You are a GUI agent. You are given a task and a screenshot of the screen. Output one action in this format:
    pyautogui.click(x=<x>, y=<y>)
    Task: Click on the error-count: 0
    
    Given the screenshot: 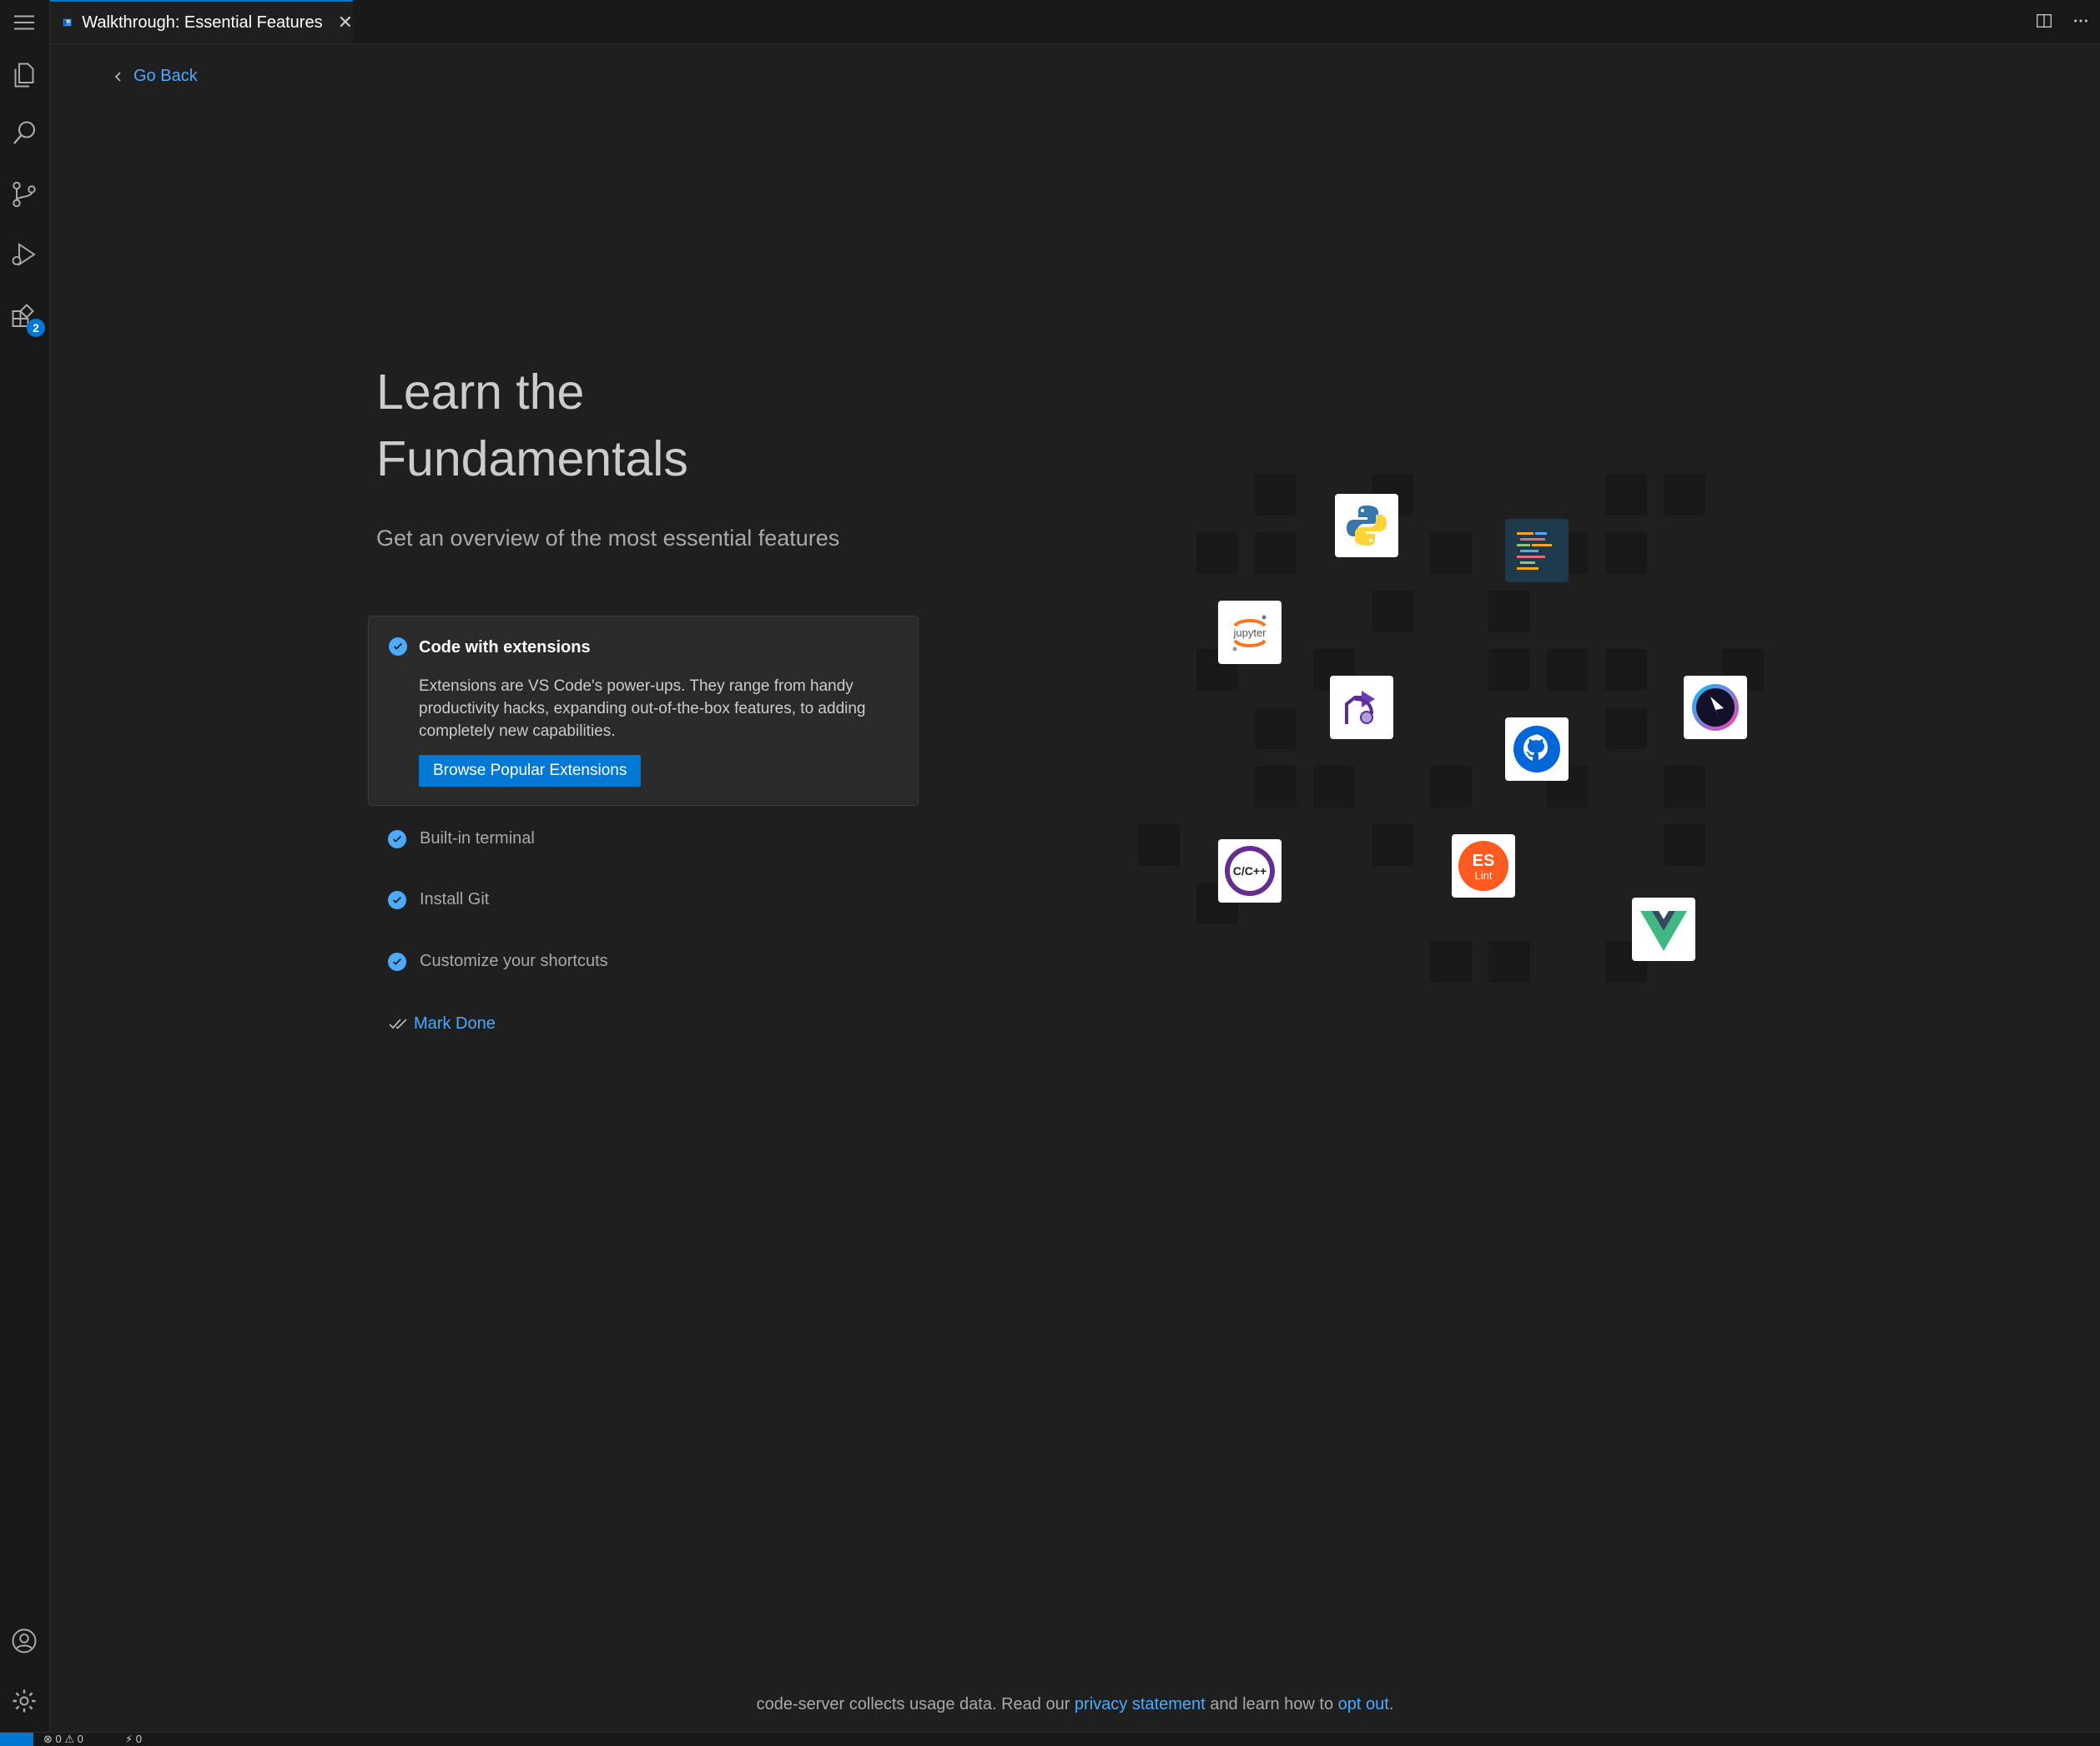 What is the action you would take?
    pyautogui.click(x=58, y=1739)
    